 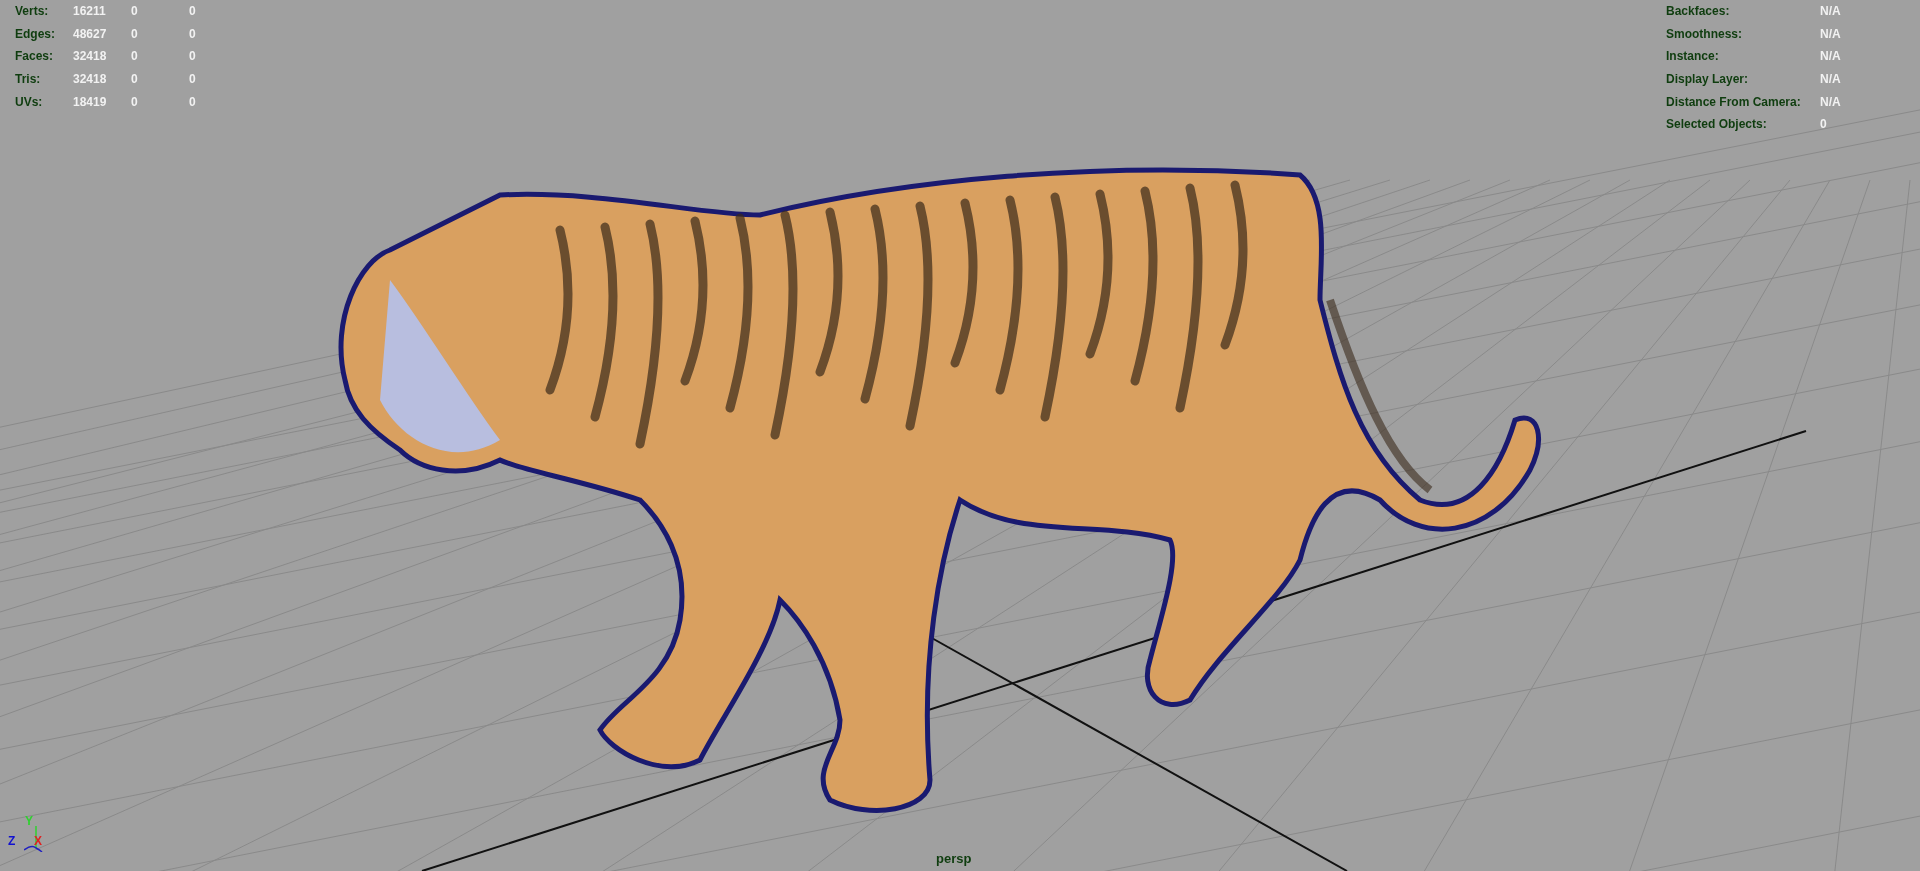 I want to click on info-label: Selected Objects:, so click(x=1717, y=125).